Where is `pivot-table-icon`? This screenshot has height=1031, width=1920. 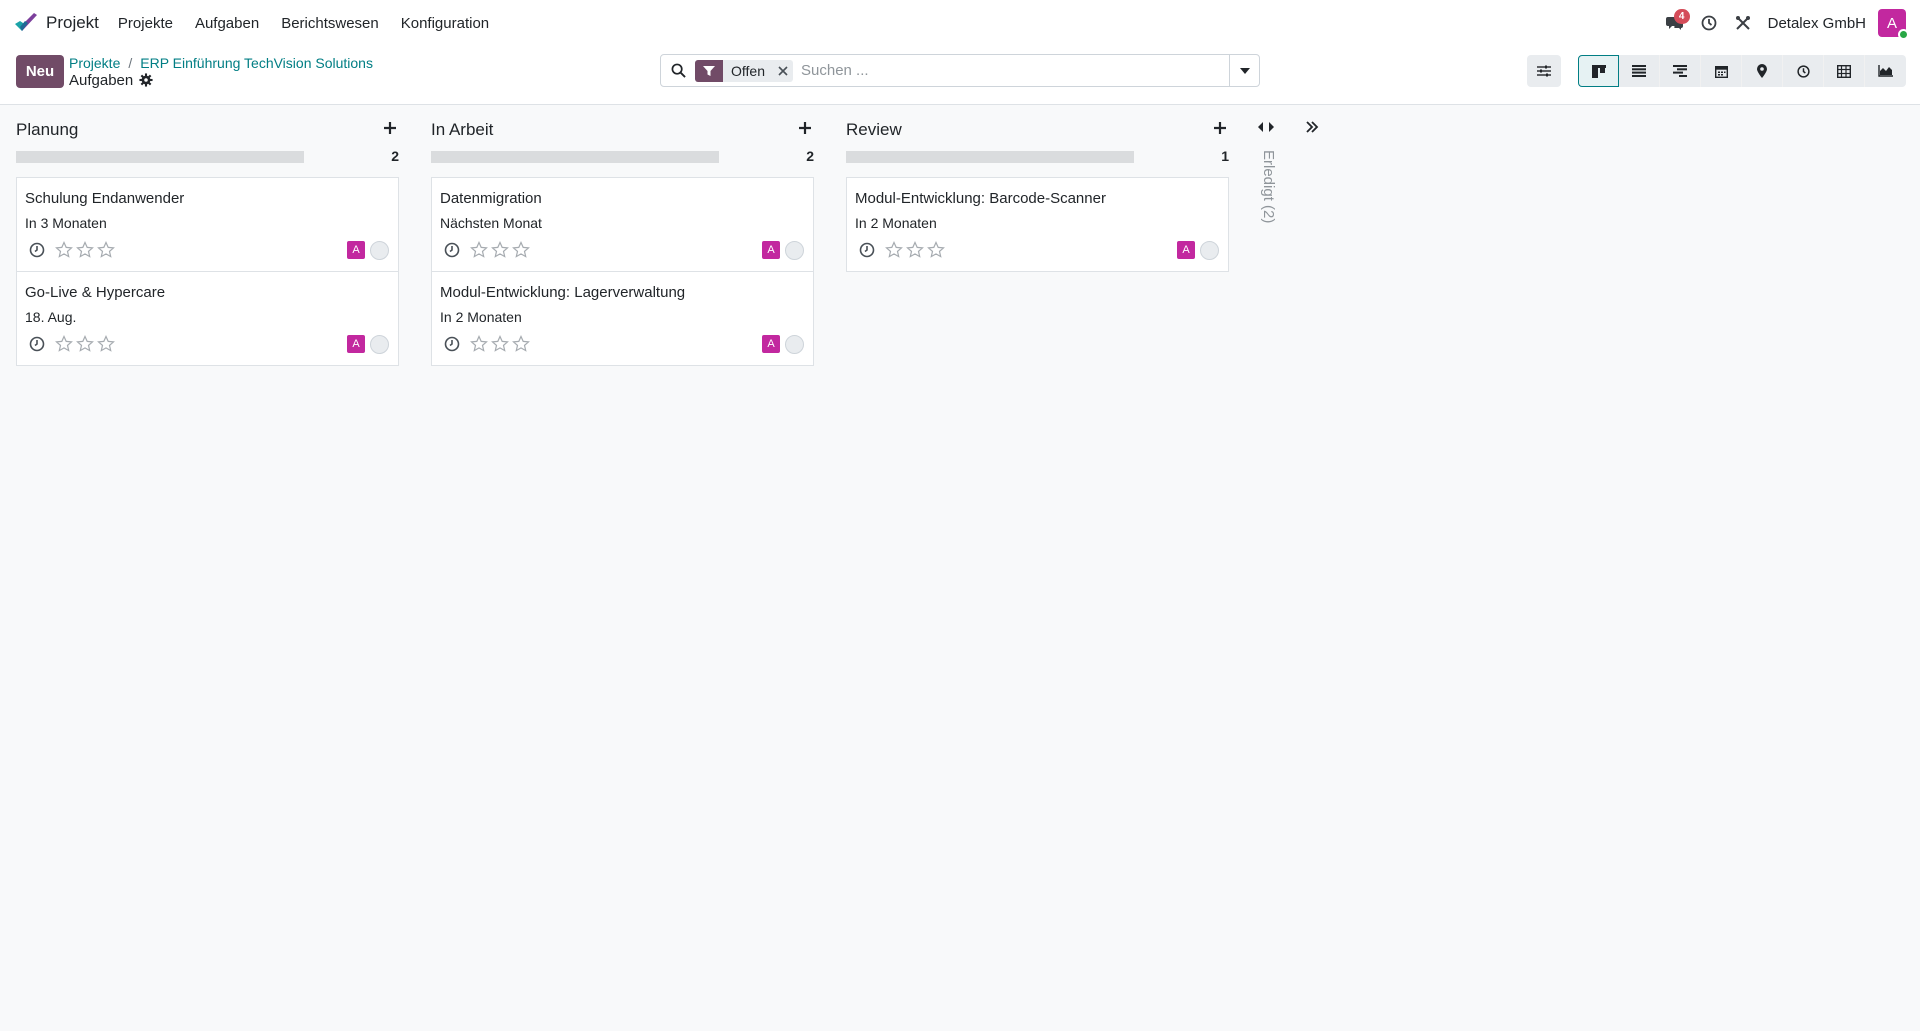 pivot-table-icon is located at coordinates (1844, 71).